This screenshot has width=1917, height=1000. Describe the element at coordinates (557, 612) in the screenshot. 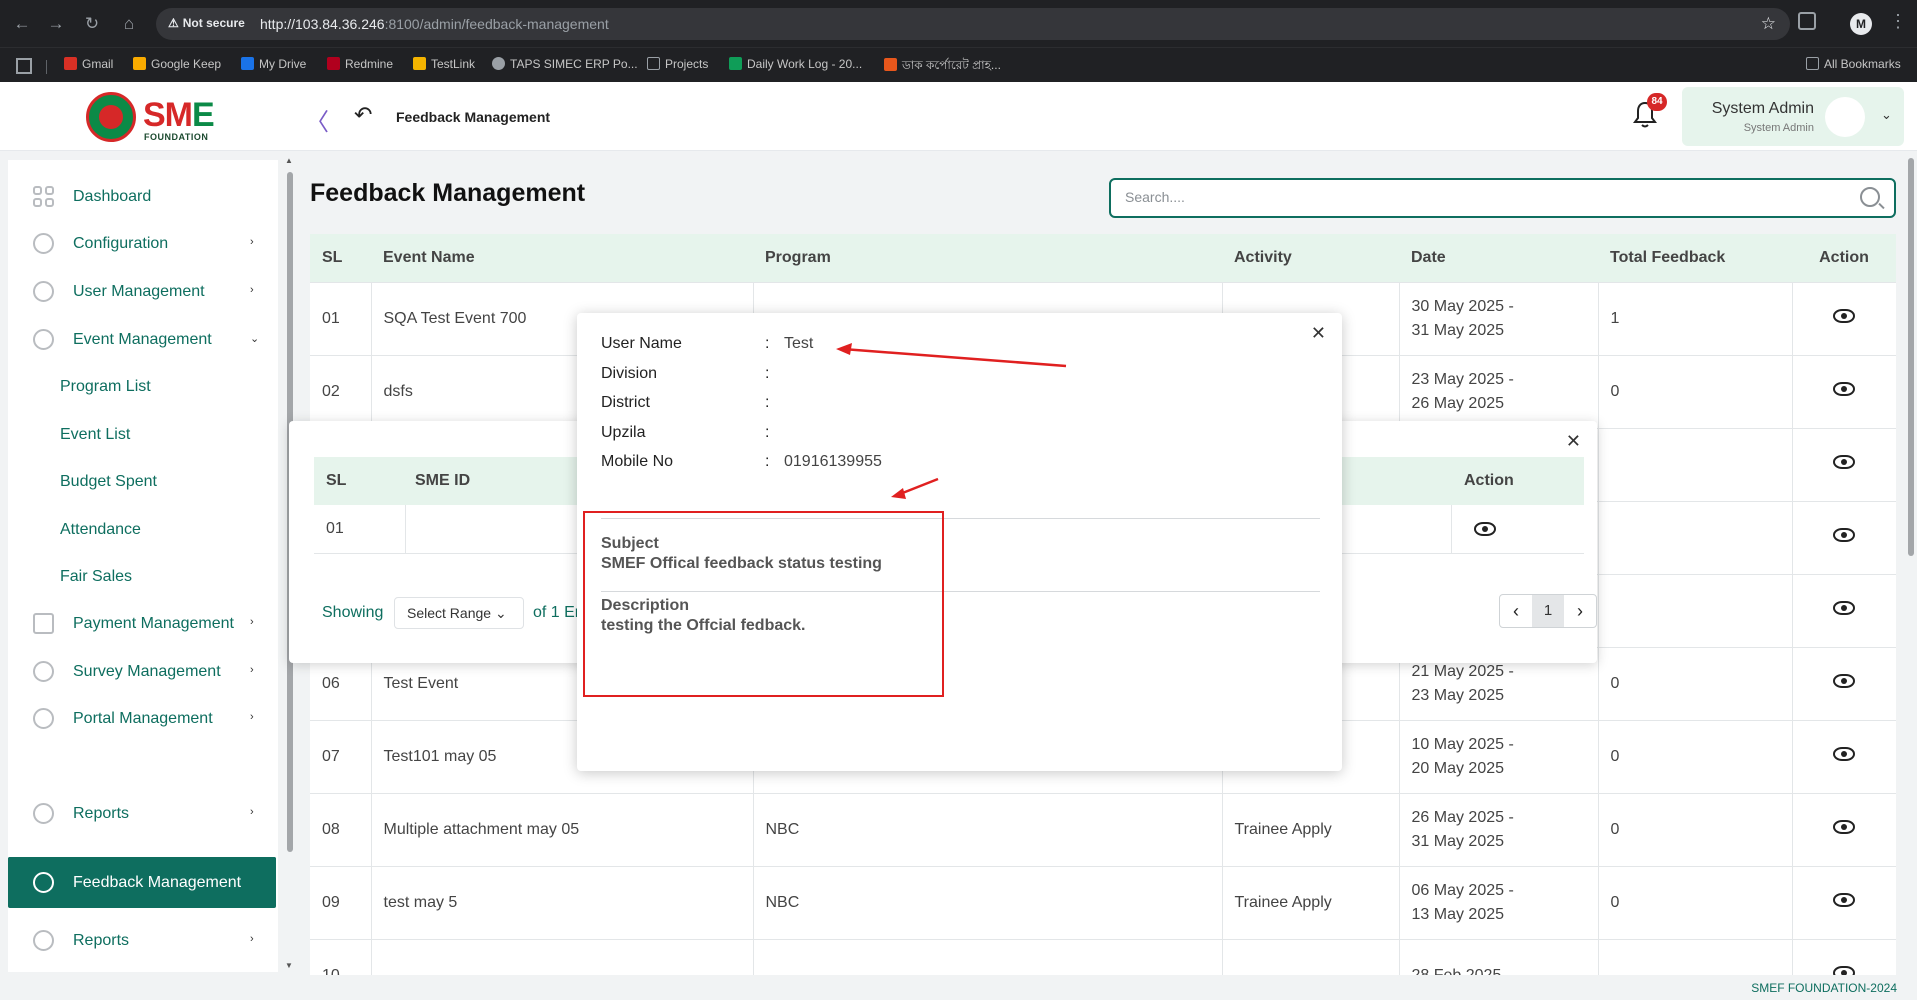

I see `entries-count: of 1 Er` at that location.